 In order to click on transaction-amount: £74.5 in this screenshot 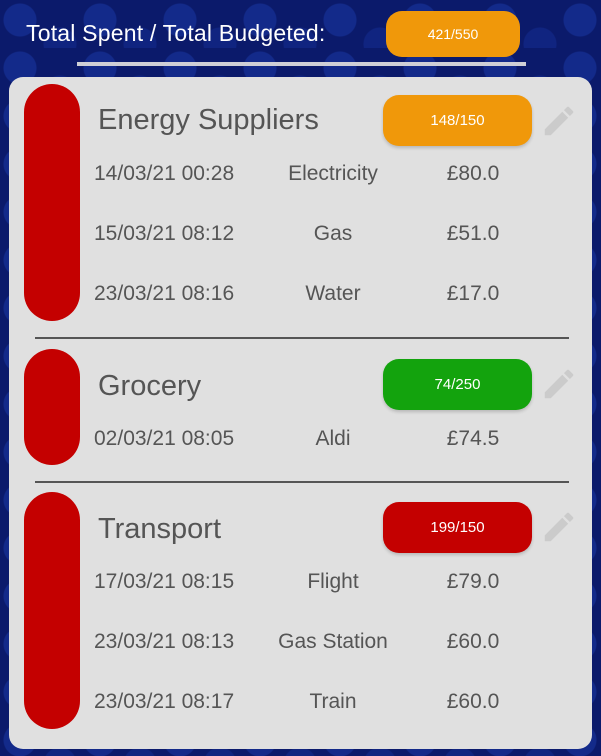, I will do `click(473, 438)`.